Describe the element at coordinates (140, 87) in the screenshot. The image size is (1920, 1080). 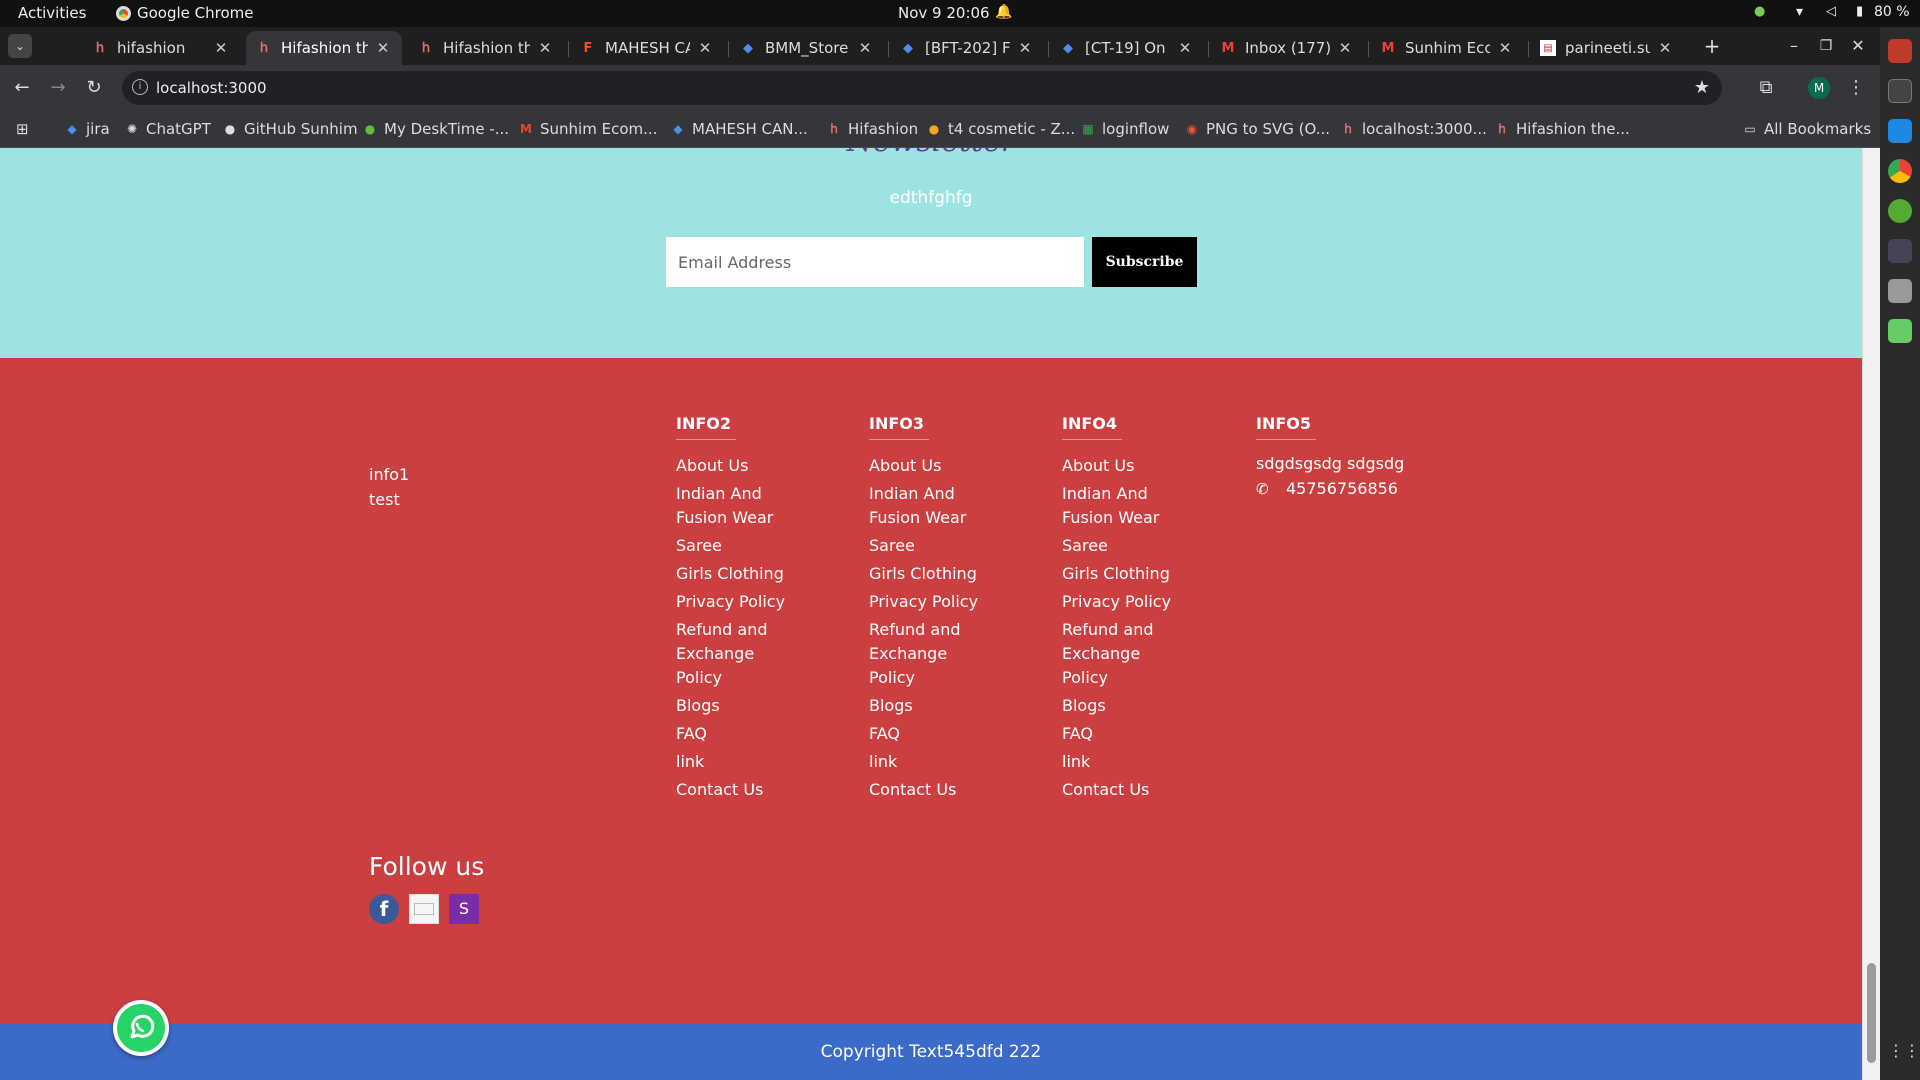
I see `site-info-icon: i` at that location.